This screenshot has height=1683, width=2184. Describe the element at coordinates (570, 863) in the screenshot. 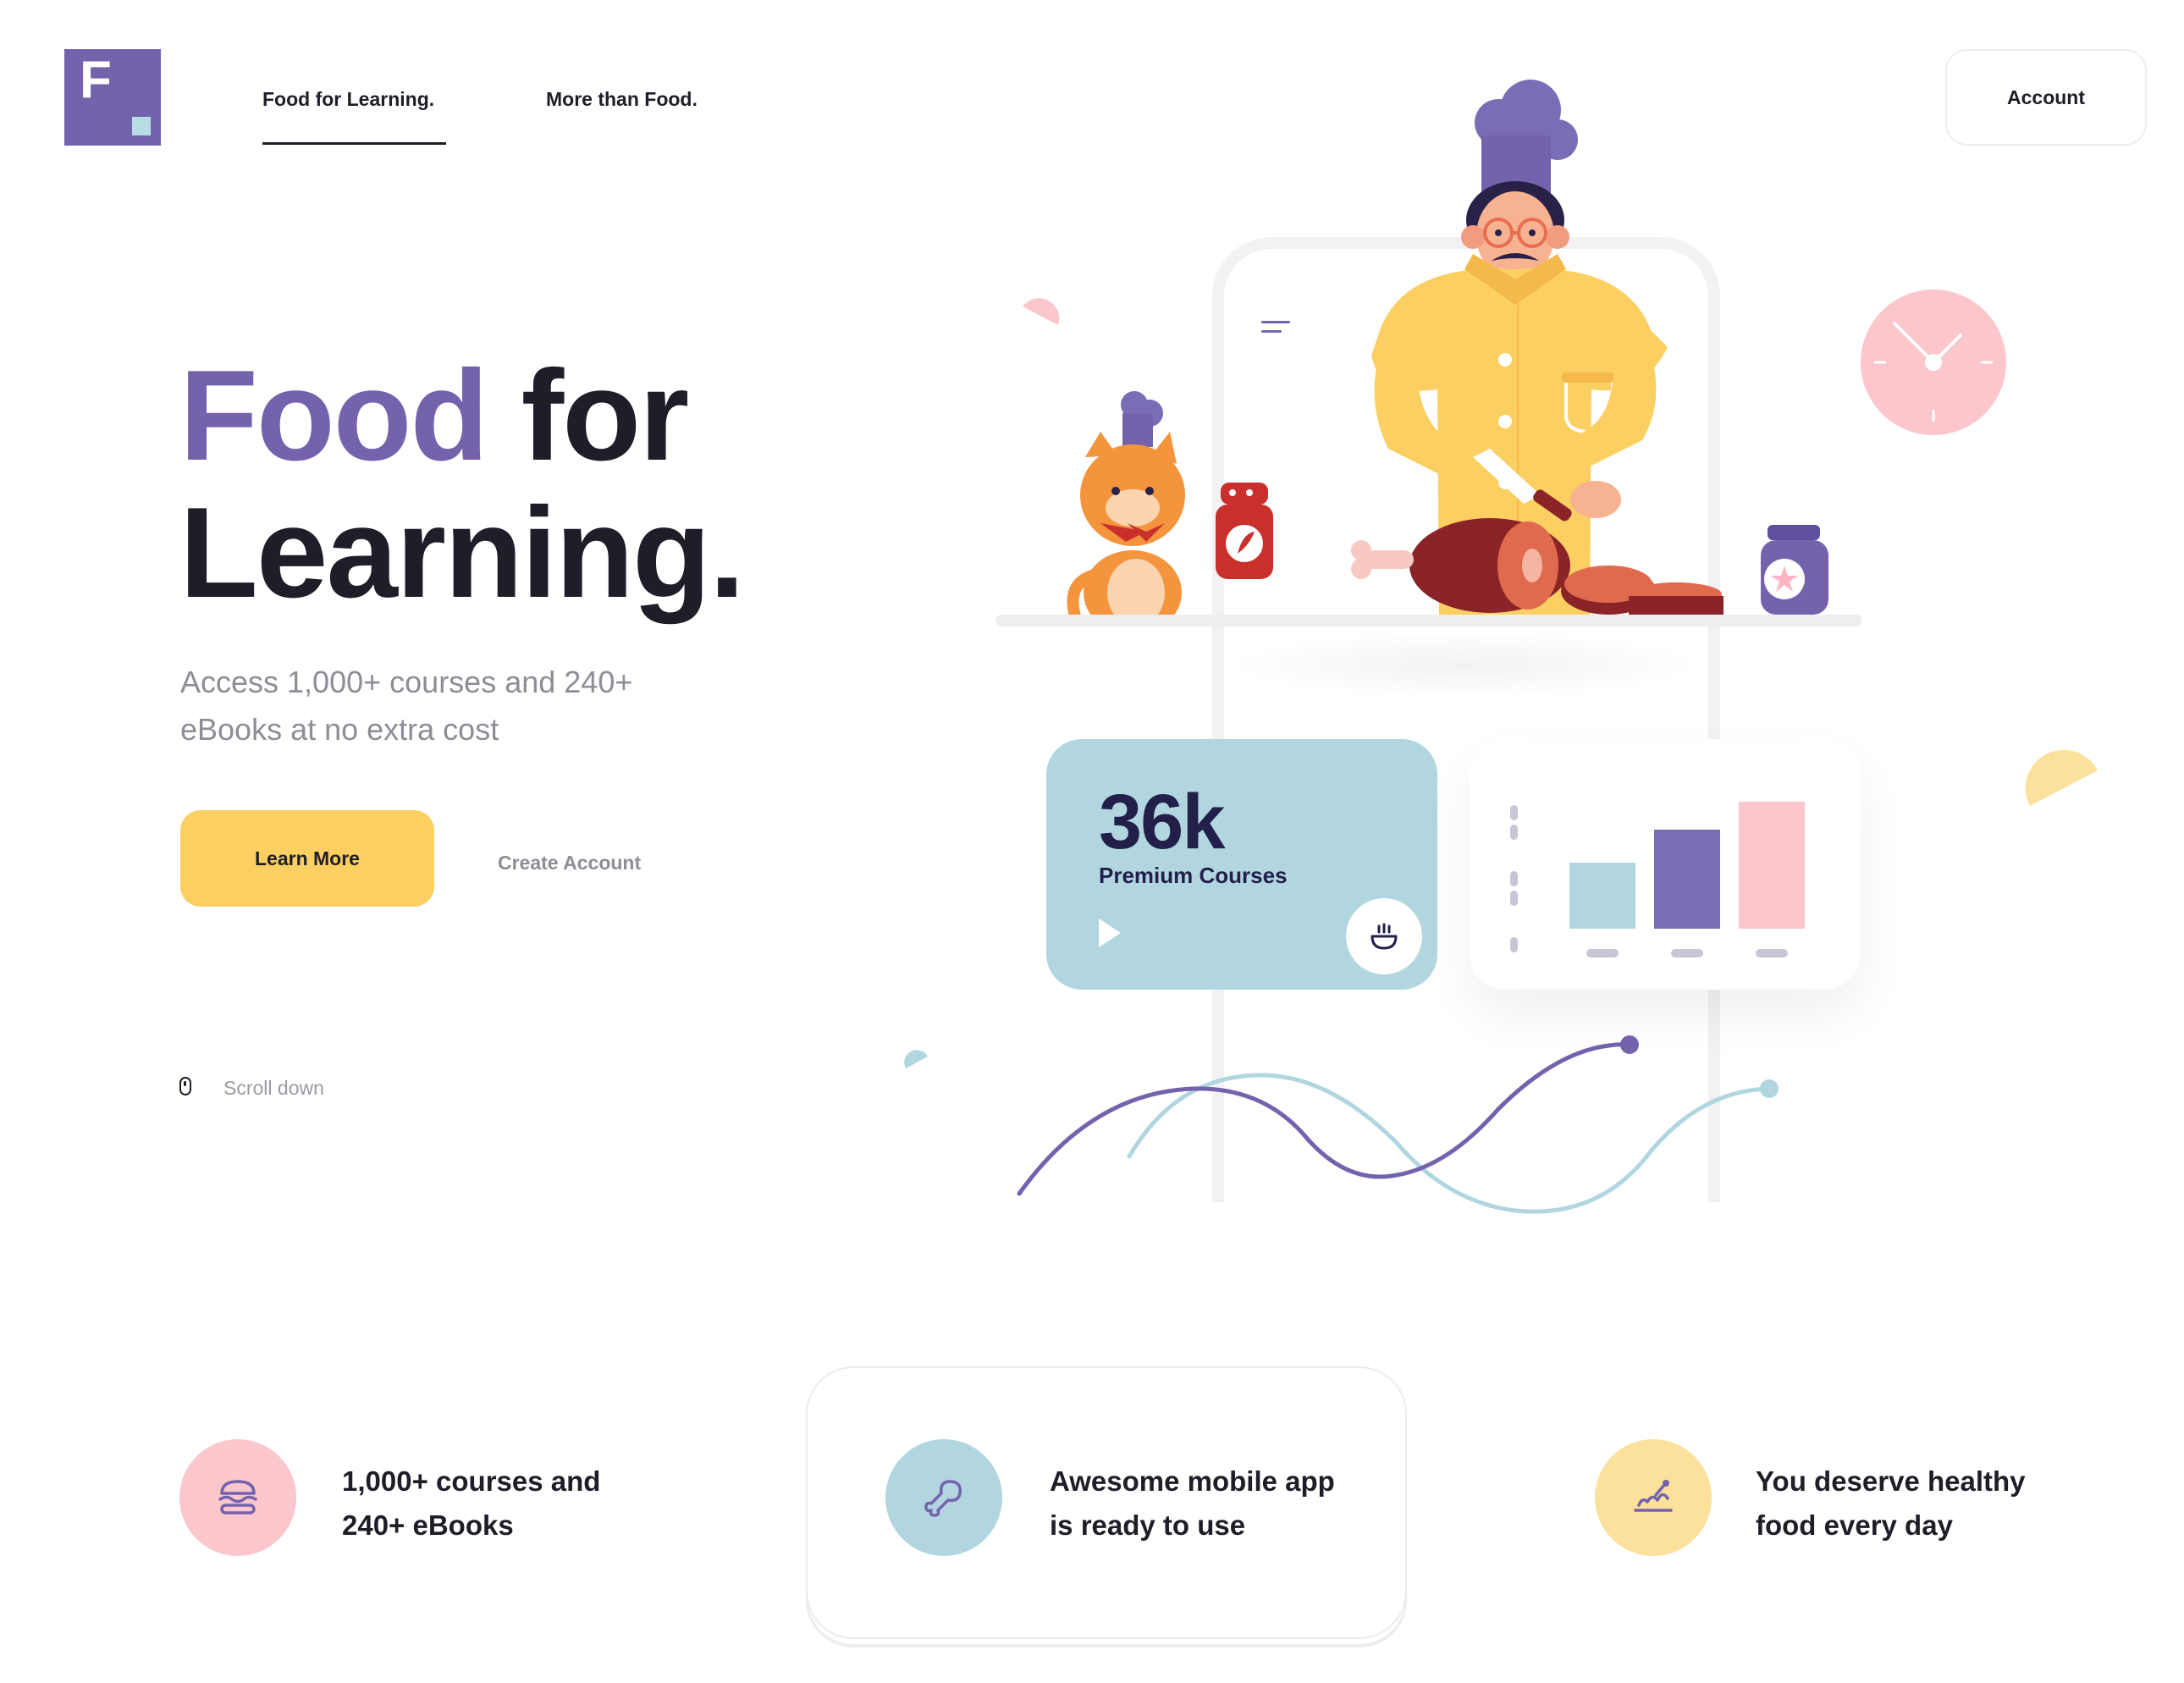

I see `create-account-link: Create Account` at that location.